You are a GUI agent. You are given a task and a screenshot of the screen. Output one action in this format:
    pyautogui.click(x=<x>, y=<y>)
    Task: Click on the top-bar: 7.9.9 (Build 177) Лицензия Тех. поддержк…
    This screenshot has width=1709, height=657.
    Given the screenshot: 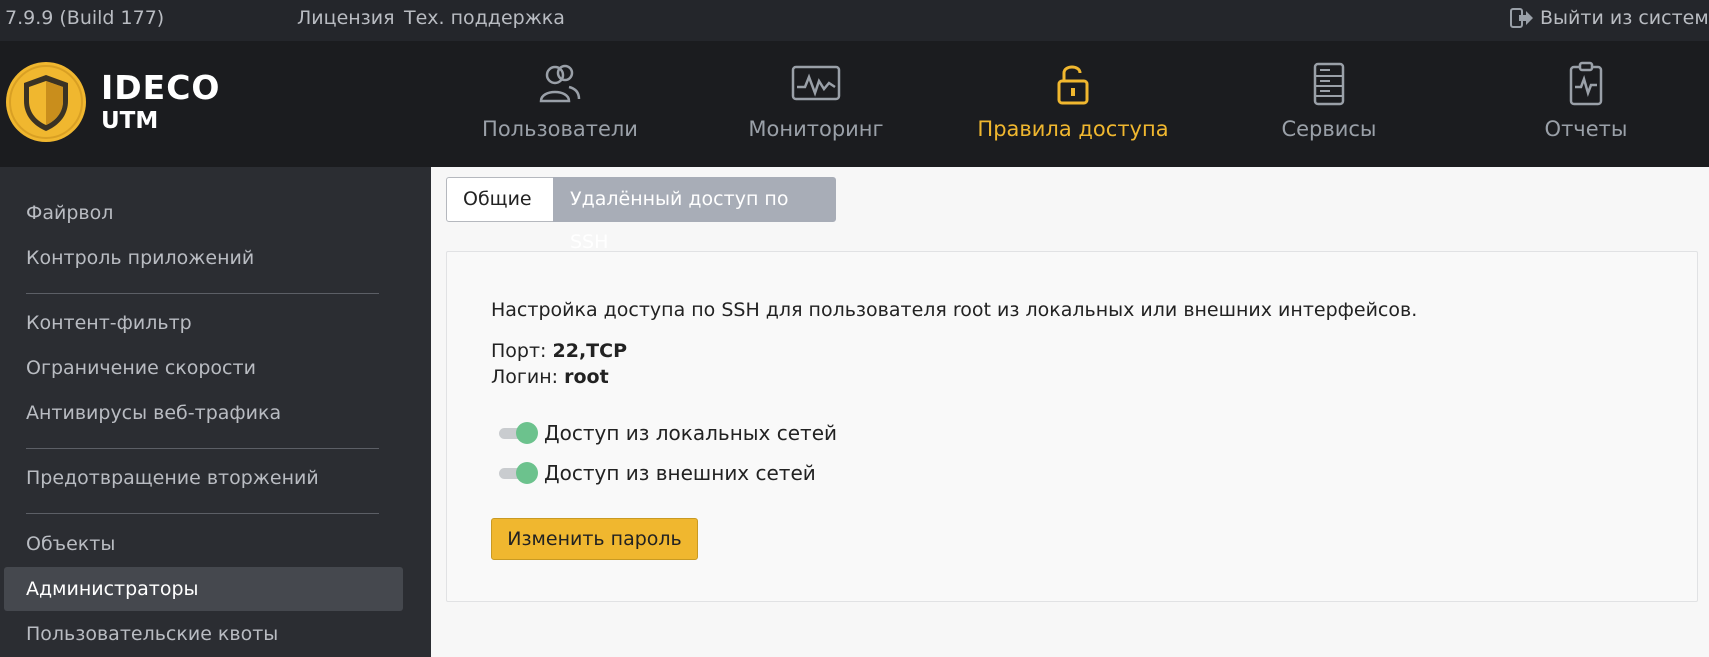 What is the action you would take?
    pyautogui.click(x=854, y=20)
    